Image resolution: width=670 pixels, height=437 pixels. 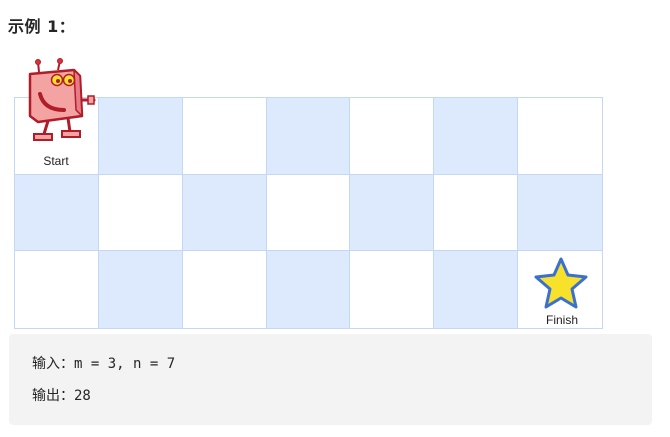 What do you see at coordinates (42, 26) in the screenshot?
I see `example-heading: 示例 1：` at bounding box center [42, 26].